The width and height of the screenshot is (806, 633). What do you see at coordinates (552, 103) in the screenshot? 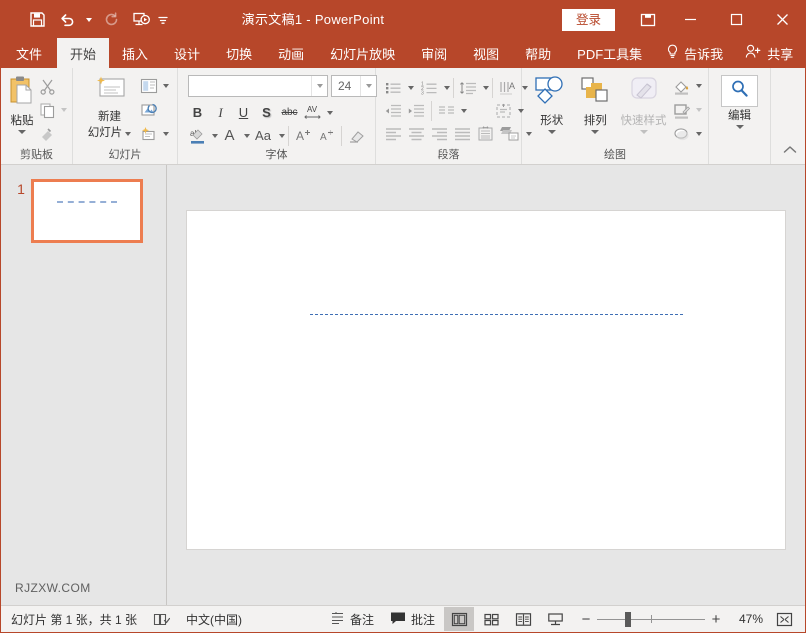
I see `shapes-button: 形状` at bounding box center [552, 103].